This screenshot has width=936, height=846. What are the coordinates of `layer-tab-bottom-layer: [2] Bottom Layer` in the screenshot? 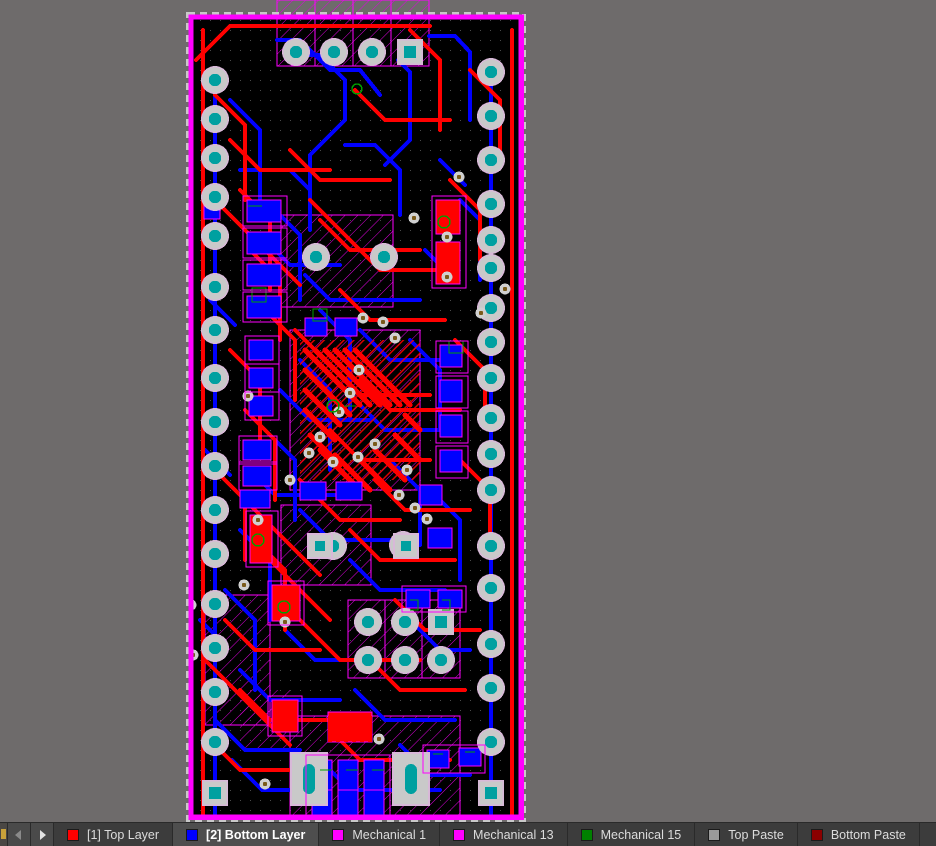 It's located at (246, 834).